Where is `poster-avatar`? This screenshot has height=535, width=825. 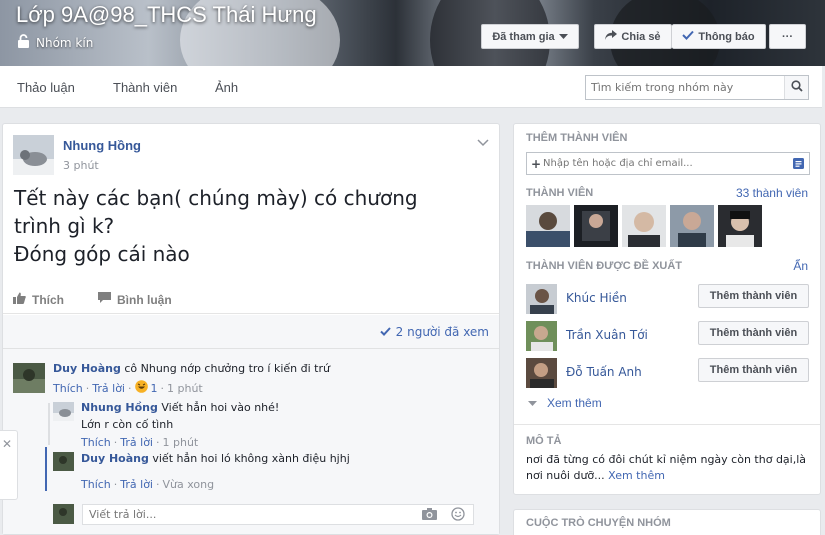
poster-avatar is located at coordinates (33, 155).